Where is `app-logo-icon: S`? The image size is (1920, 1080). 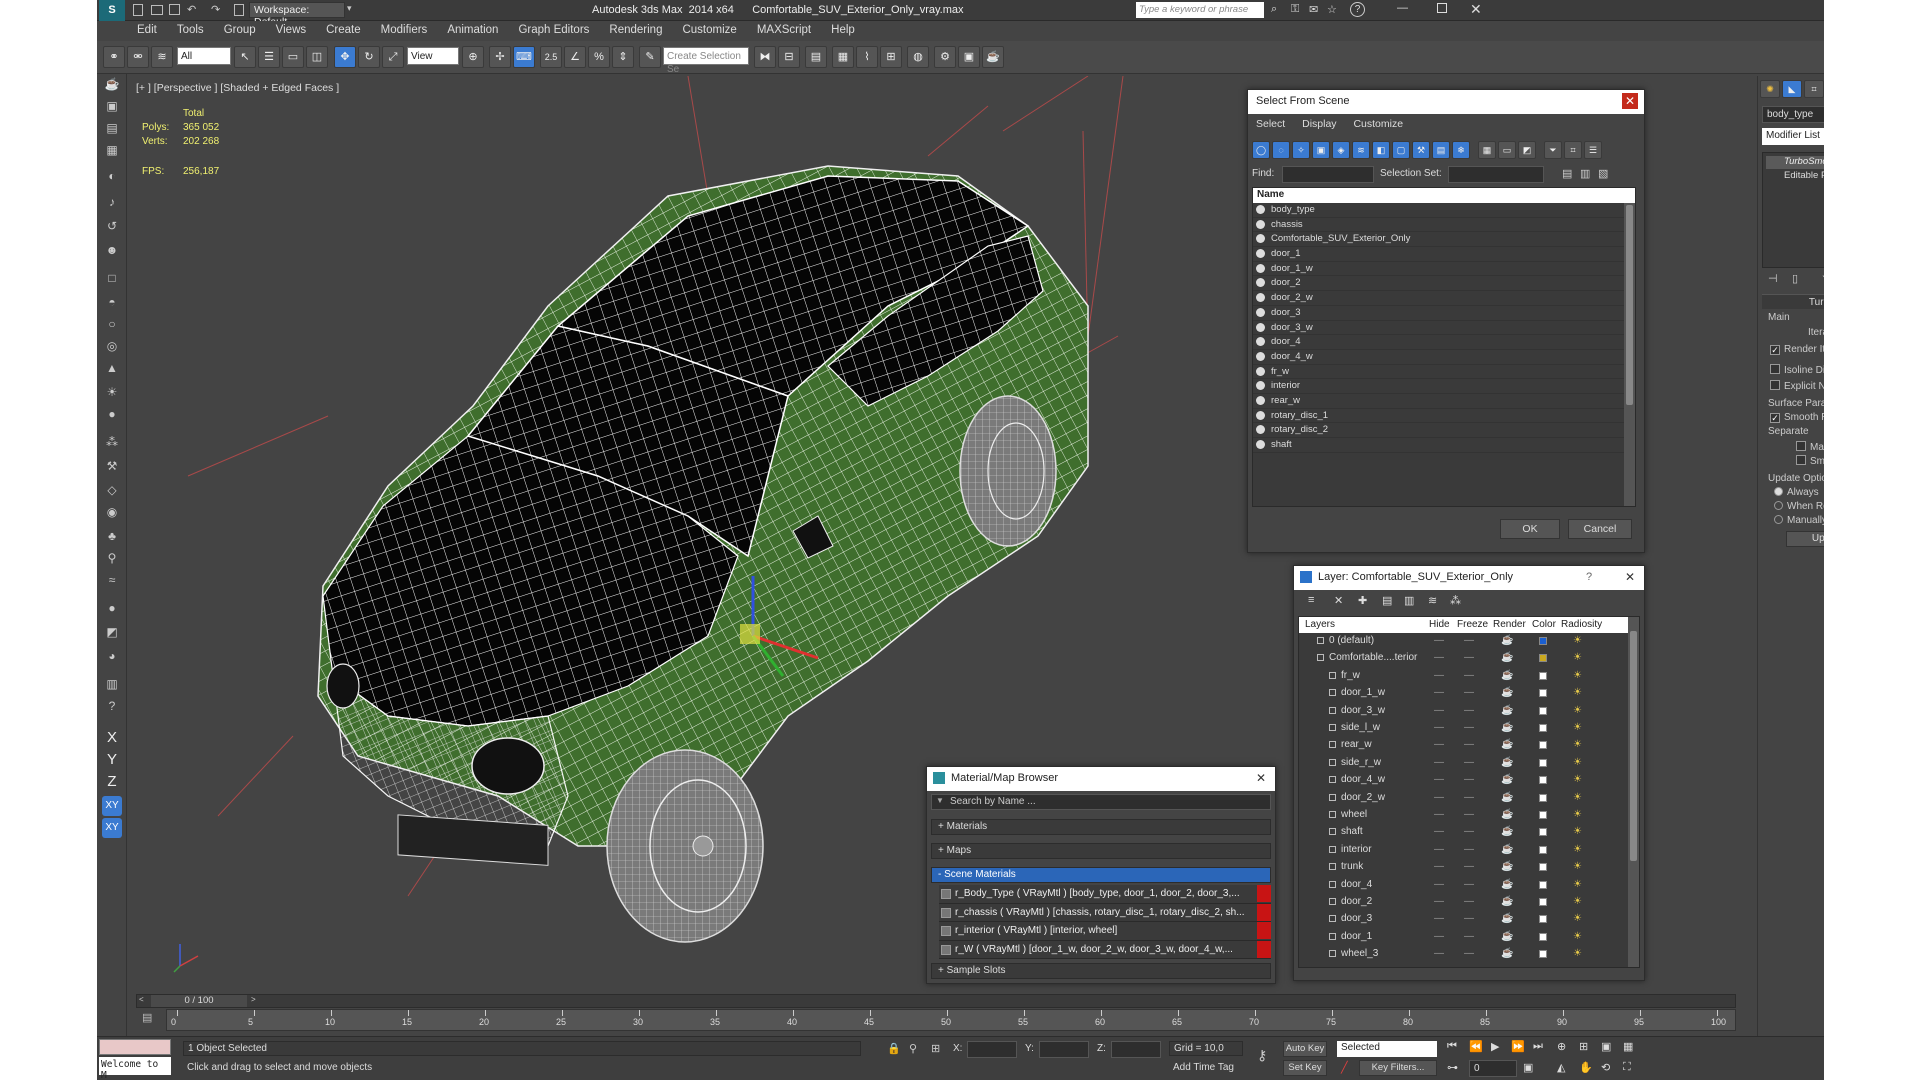 app-logo-icon: S is located at coordinates (112, 10).